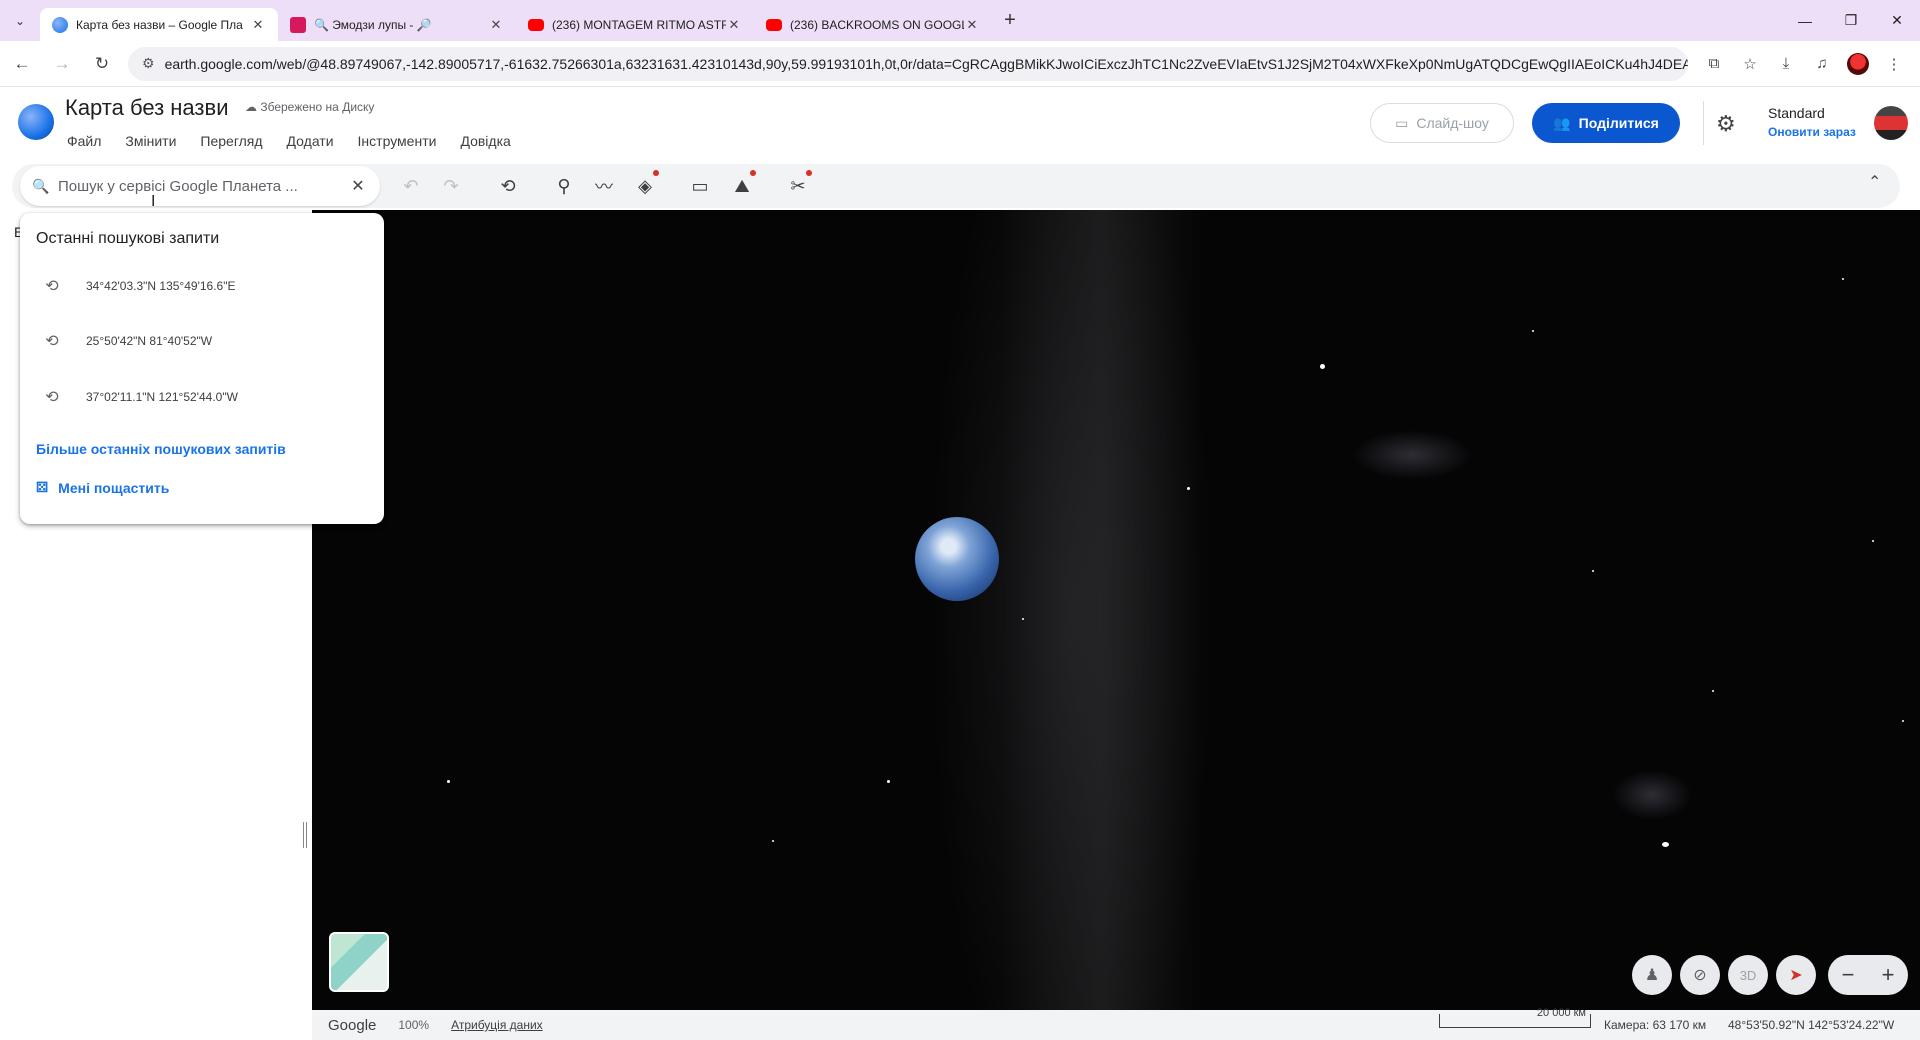 This screenshot has width=1920, height=1040. I want to click on google-wordmark: Google, so click(352, 1025).